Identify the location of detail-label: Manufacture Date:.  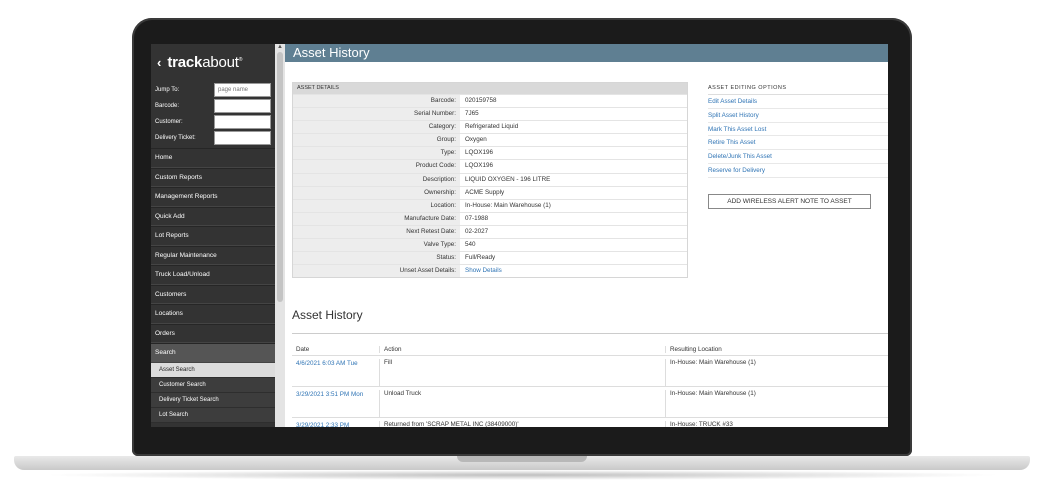
(376, 218).